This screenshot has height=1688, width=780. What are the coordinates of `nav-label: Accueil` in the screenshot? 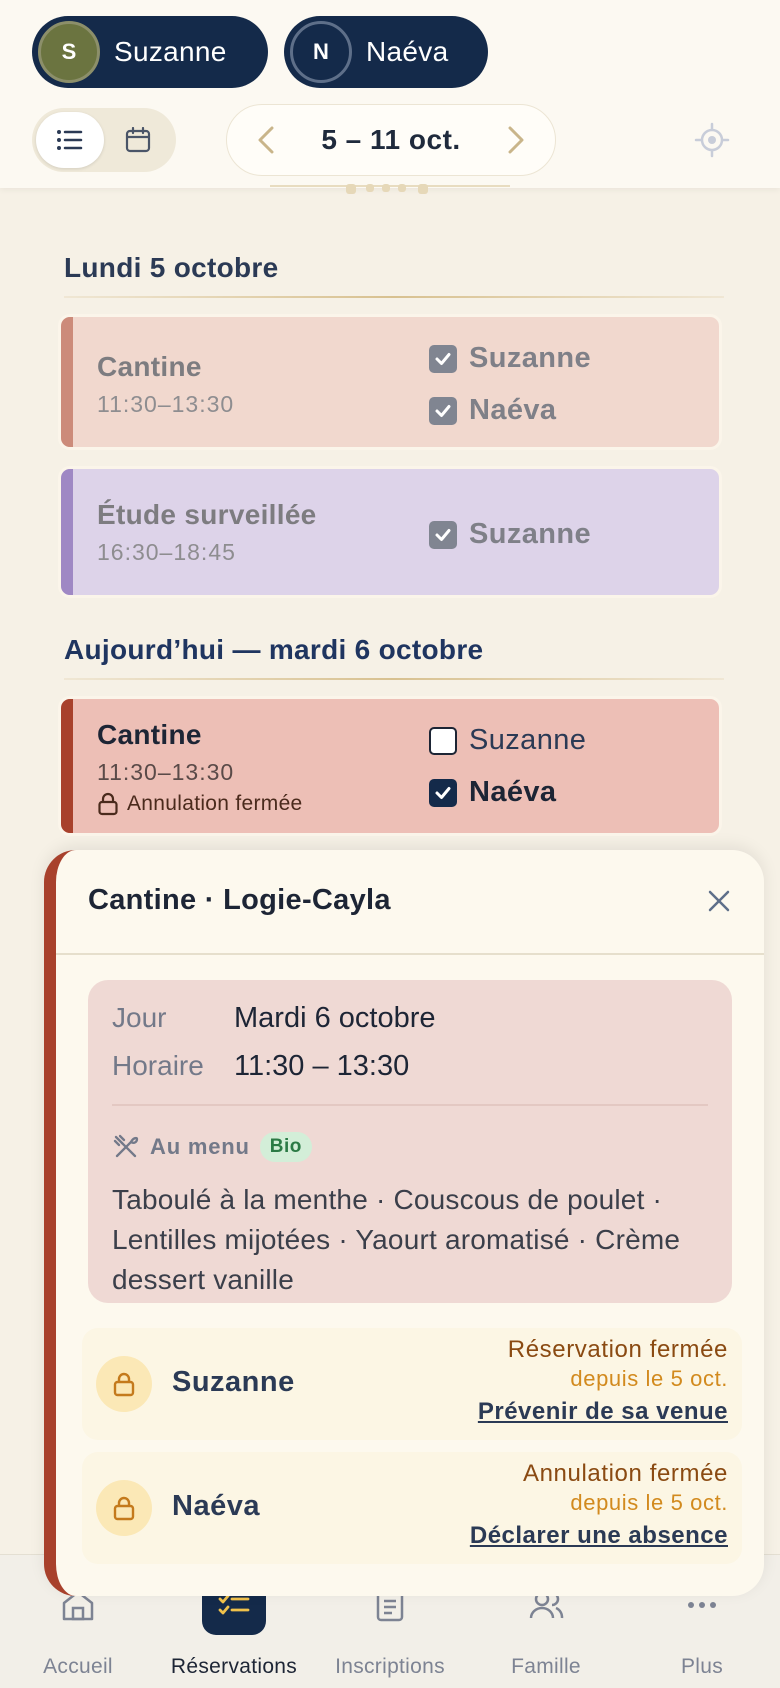 It's located at (78, 1666).